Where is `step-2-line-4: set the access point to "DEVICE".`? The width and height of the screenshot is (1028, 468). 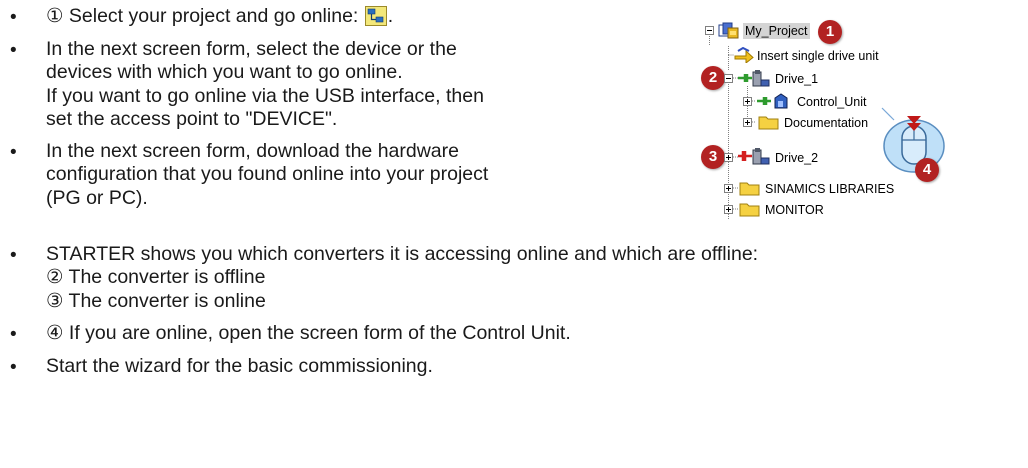
step-2-line-4: set the access point to "DEVICE". is located at coordinates (192, 119).